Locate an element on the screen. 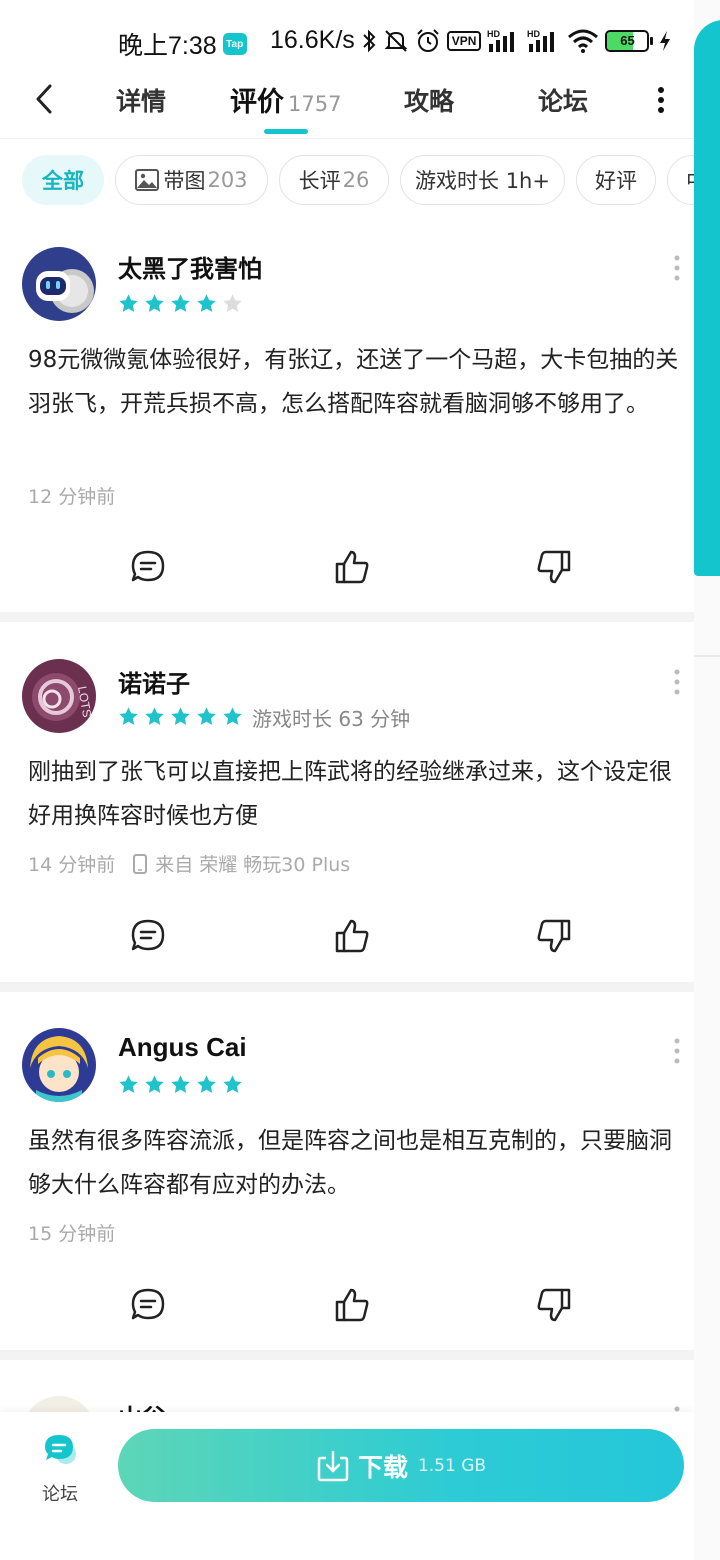  chip-count: 26 is located at coordinates (356, 180).